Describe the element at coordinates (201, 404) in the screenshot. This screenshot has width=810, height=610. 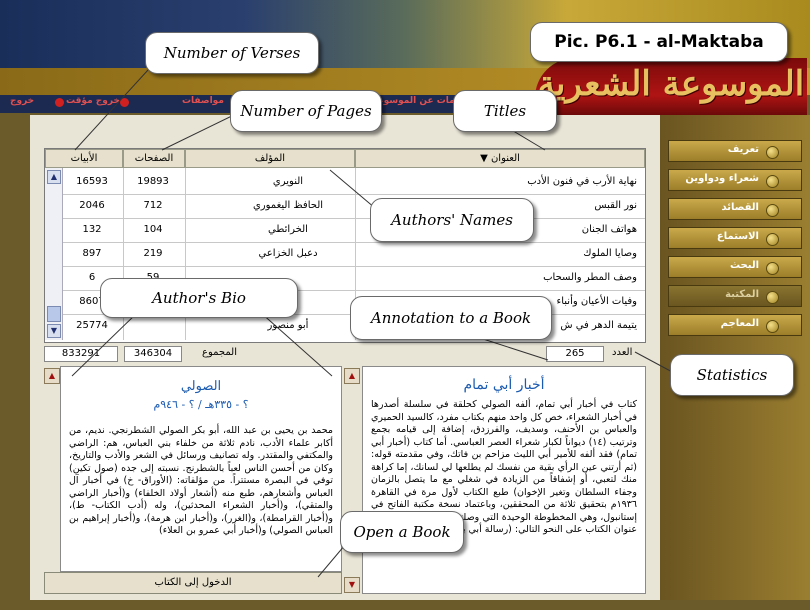
I see `author-dates: ؟ - ٣٣٥هـ / ؟ - ٩٤٦م` at that location.